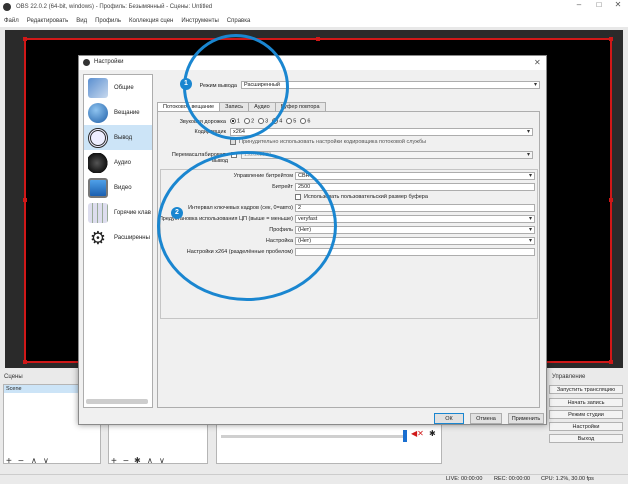  I want to click on scenes-dock-title: Сцены, so click(13, 377).